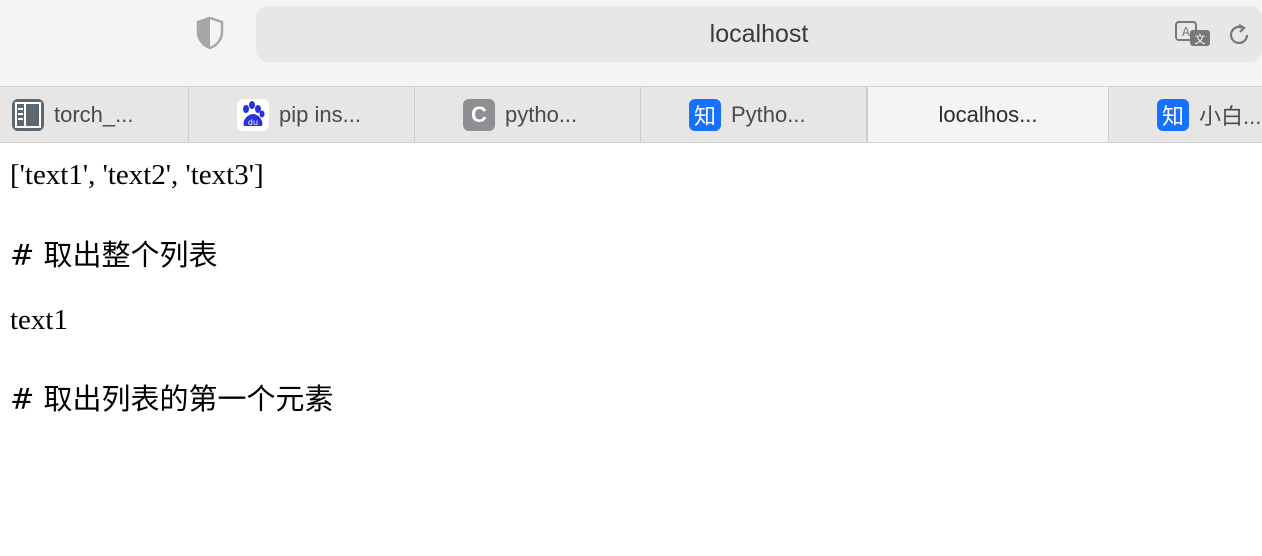 This screenshot has width=1262, height=556. Describe the element at coordinates (172, 399) in the screenshot. I see `comment-first-element: # 取出列表的第一个元素` at that location.